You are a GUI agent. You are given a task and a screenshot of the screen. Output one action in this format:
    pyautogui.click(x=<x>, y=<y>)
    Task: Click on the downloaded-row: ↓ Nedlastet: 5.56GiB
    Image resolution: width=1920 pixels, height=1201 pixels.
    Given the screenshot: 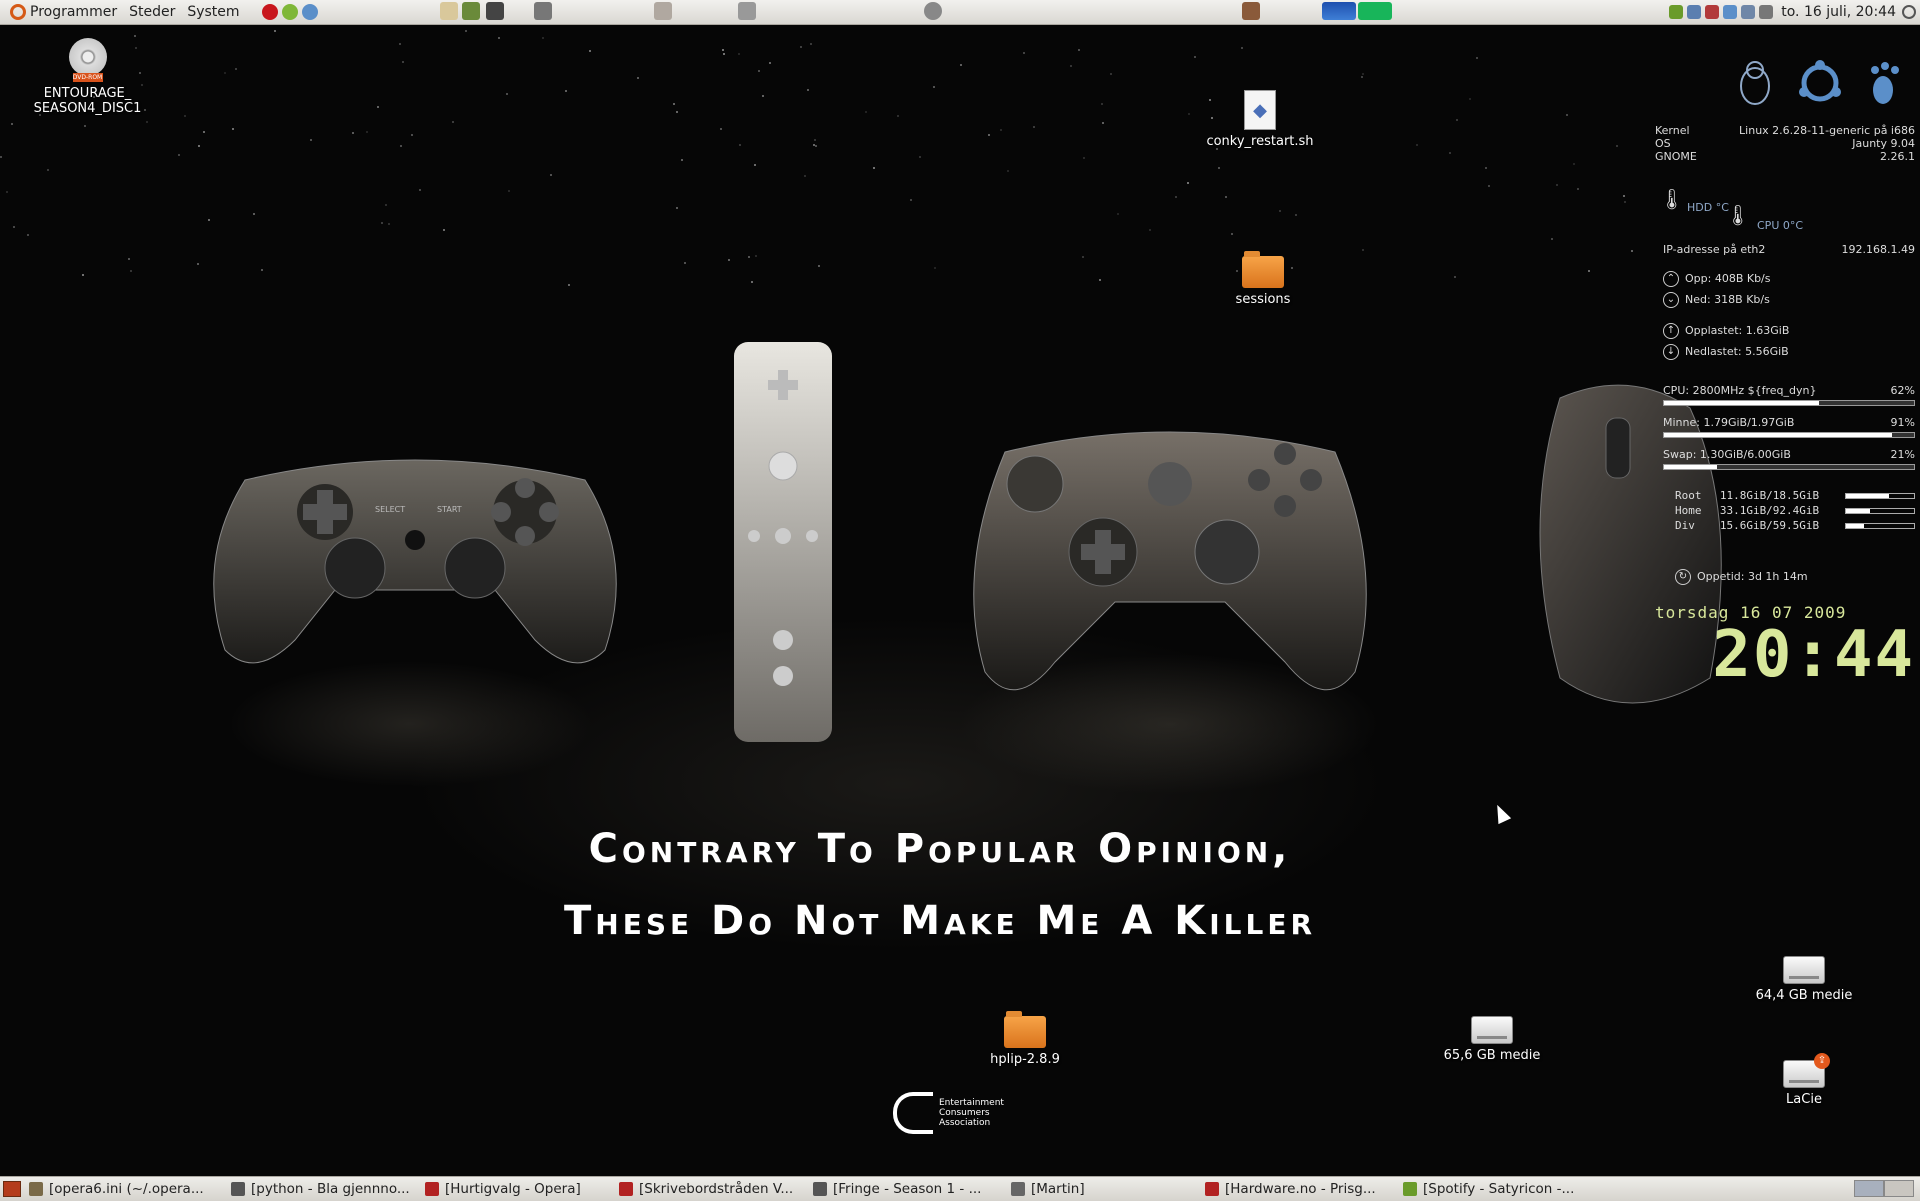 What is the action you would take?
    pyautogui.click(x=1789, y=351)
    